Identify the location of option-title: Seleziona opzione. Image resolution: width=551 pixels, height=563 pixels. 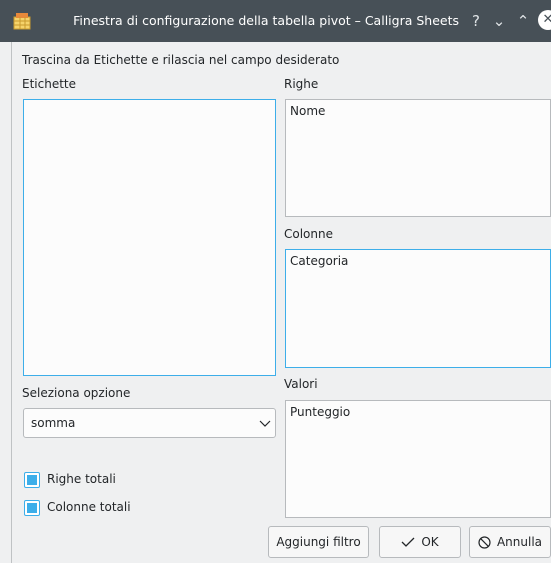
(76, 393).